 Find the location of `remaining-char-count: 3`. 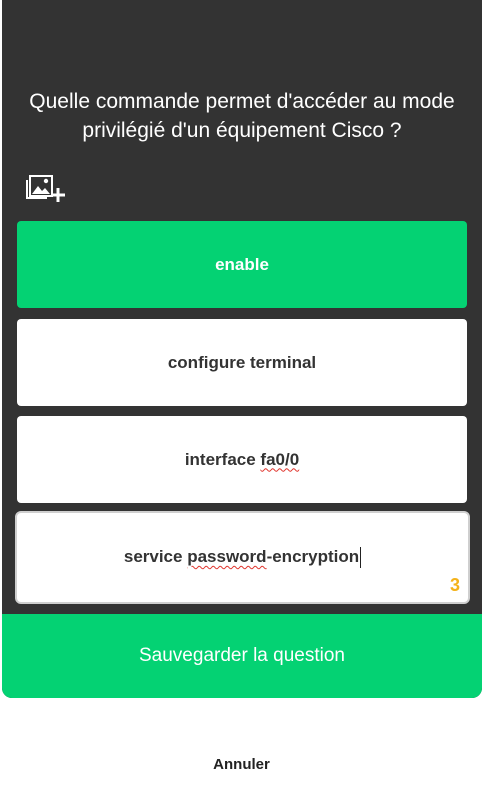

remaining-char-count: 3 is located at coordinates (454, 585).